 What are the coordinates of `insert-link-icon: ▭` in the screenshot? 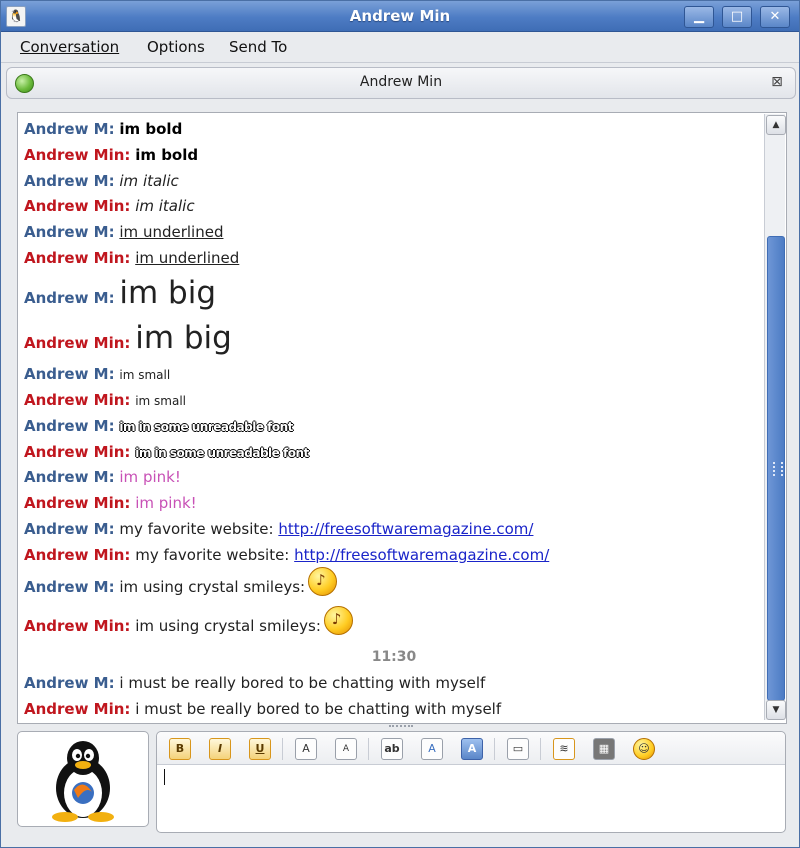 It's located at (518, 749).